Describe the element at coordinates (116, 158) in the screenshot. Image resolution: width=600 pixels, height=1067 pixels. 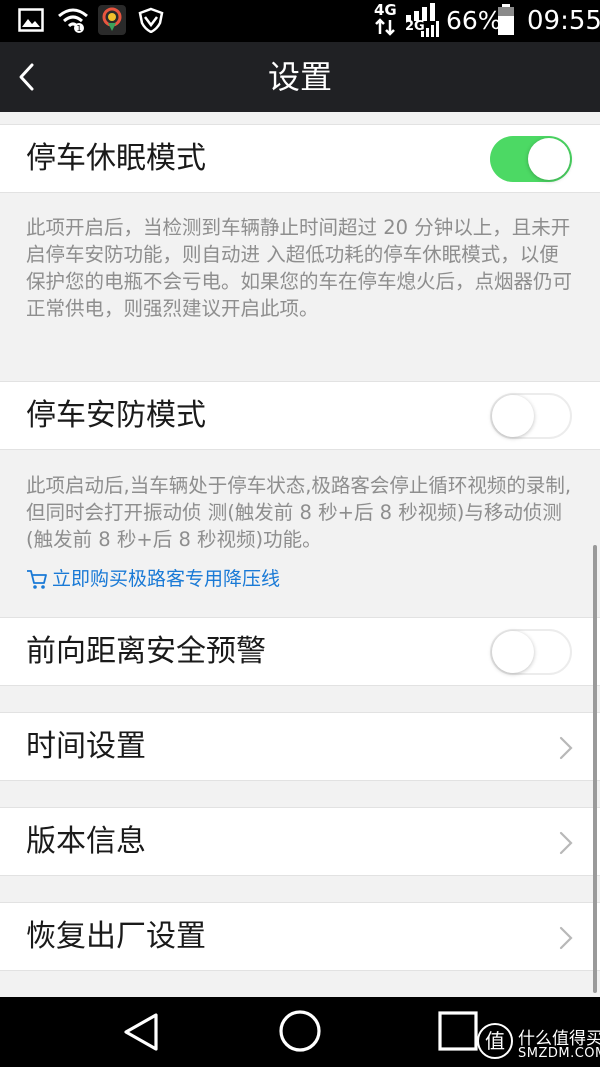
I see `parking-sleep-label: 停车休眠模式` at that location.